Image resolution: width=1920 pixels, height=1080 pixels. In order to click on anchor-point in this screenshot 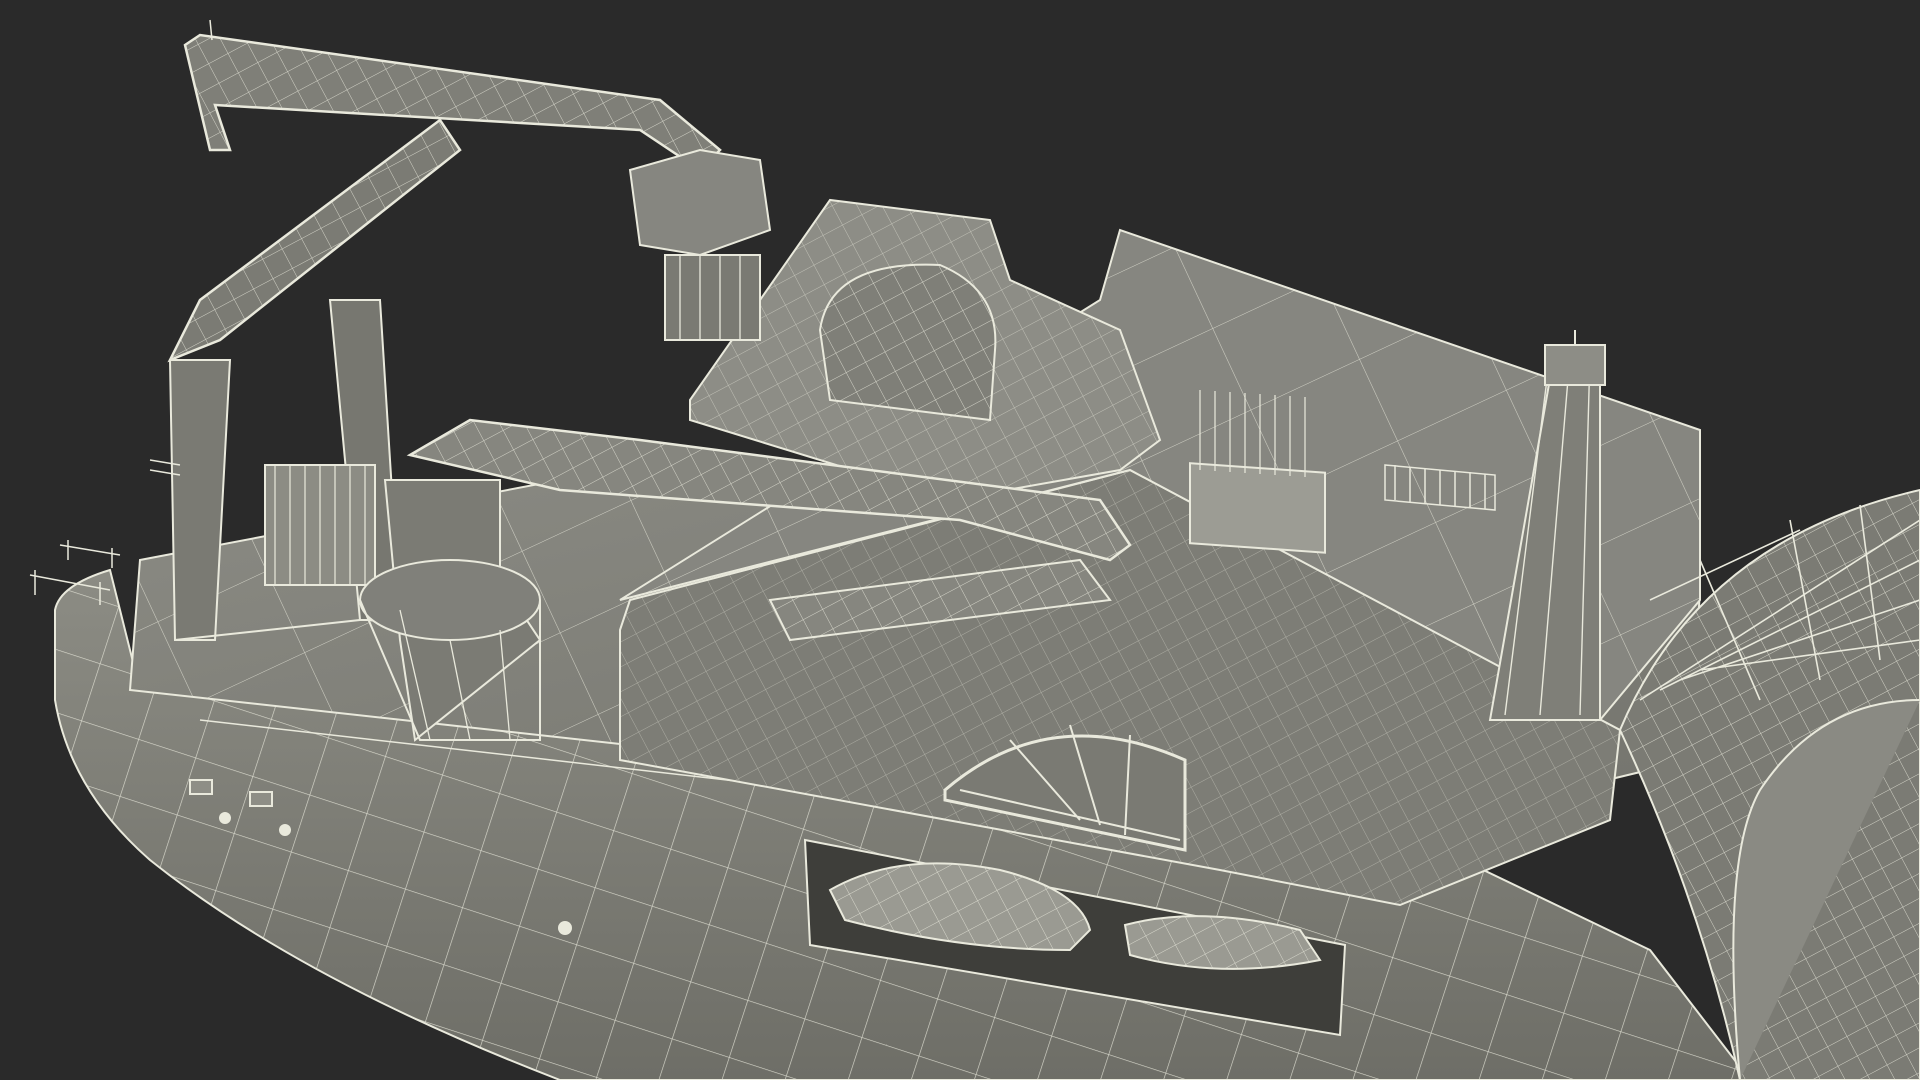, I will do `click(565, 928)`.